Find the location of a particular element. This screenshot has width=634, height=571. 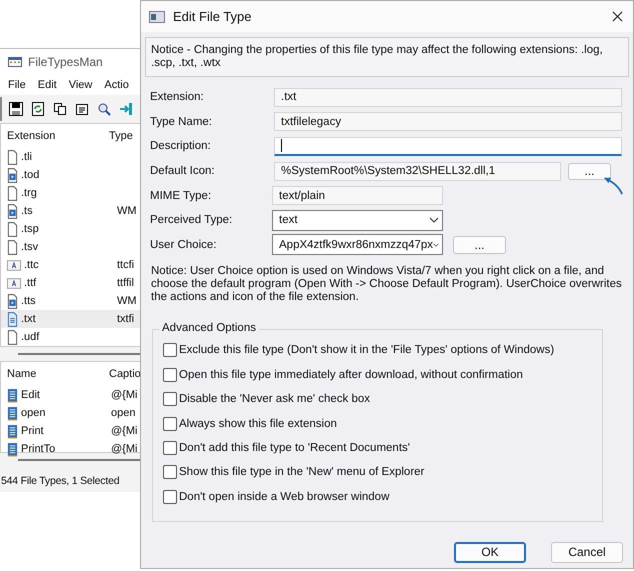

text-field: text/plain is located at coordinates (357, 196).